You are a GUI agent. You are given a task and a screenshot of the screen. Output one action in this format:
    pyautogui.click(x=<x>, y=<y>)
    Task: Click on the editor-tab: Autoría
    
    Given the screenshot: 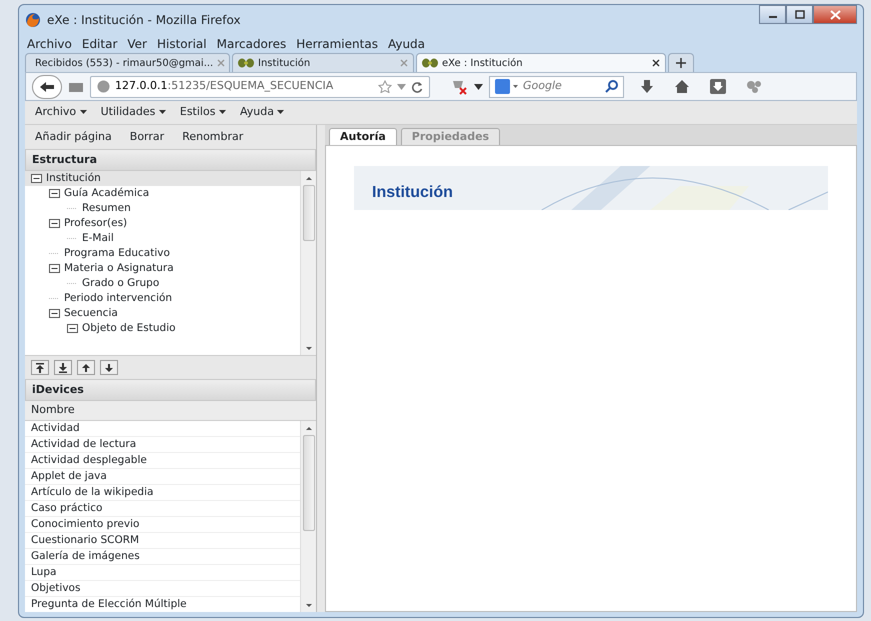 What is the action you would take?
    pyautogui.click(x=363, y=136)
    